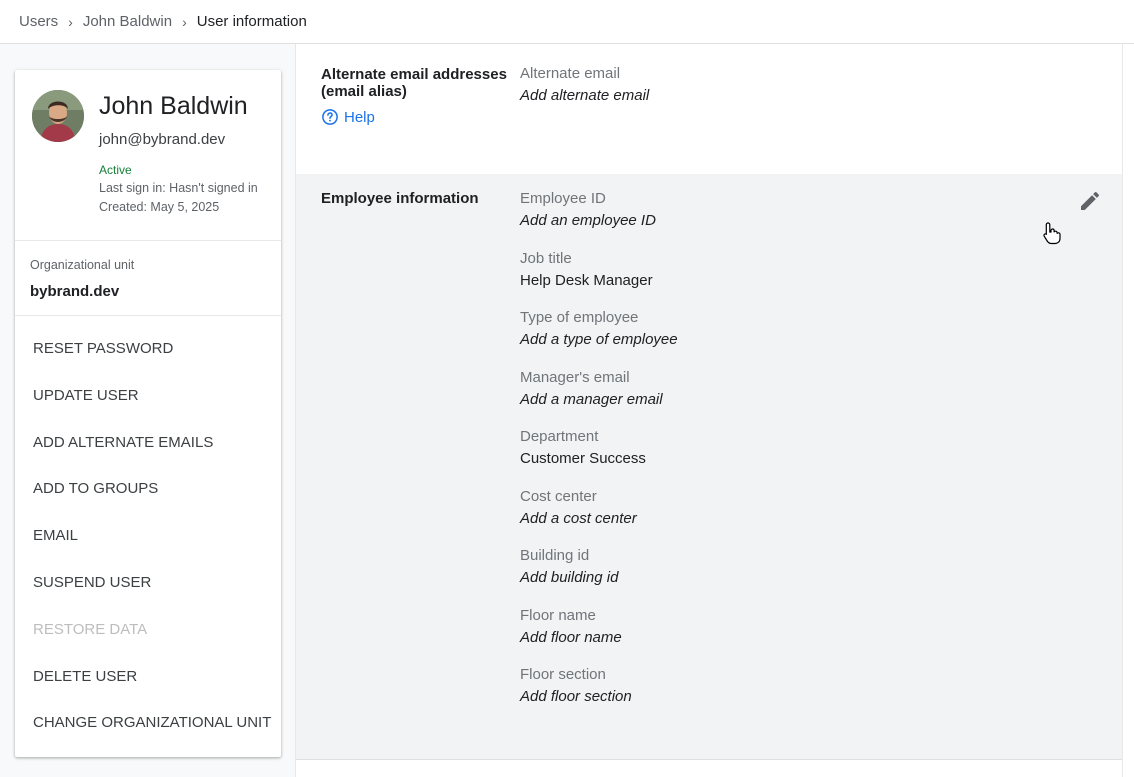 This screenshot has height=777, width=1134. I want to click on department-field: Department Customer Success, so click(583, 448).